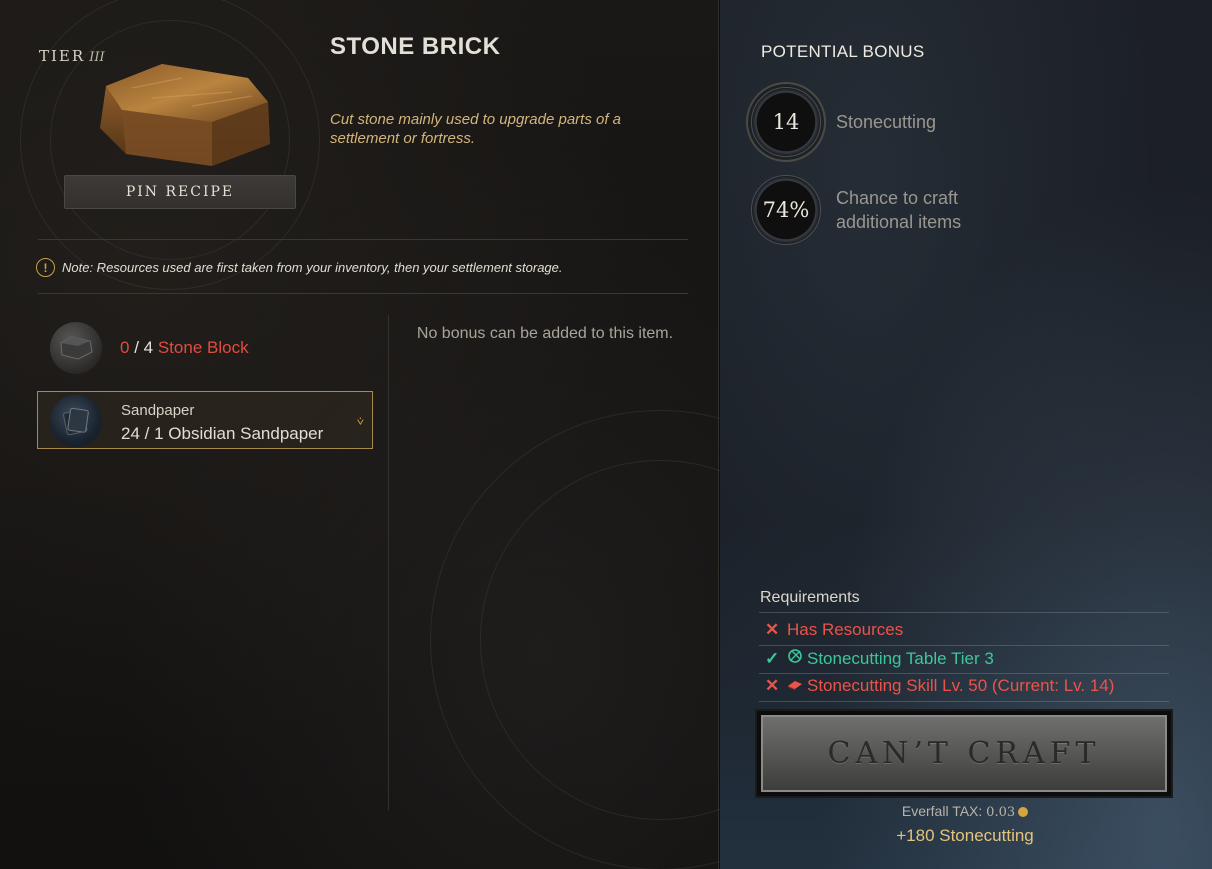 This screenshot has width=1212, height=869. What do you see at coordinates (898, 210) in the screenshot?
I see `chance-text: Chance to craft additional items` at bounding box center [898, 210].